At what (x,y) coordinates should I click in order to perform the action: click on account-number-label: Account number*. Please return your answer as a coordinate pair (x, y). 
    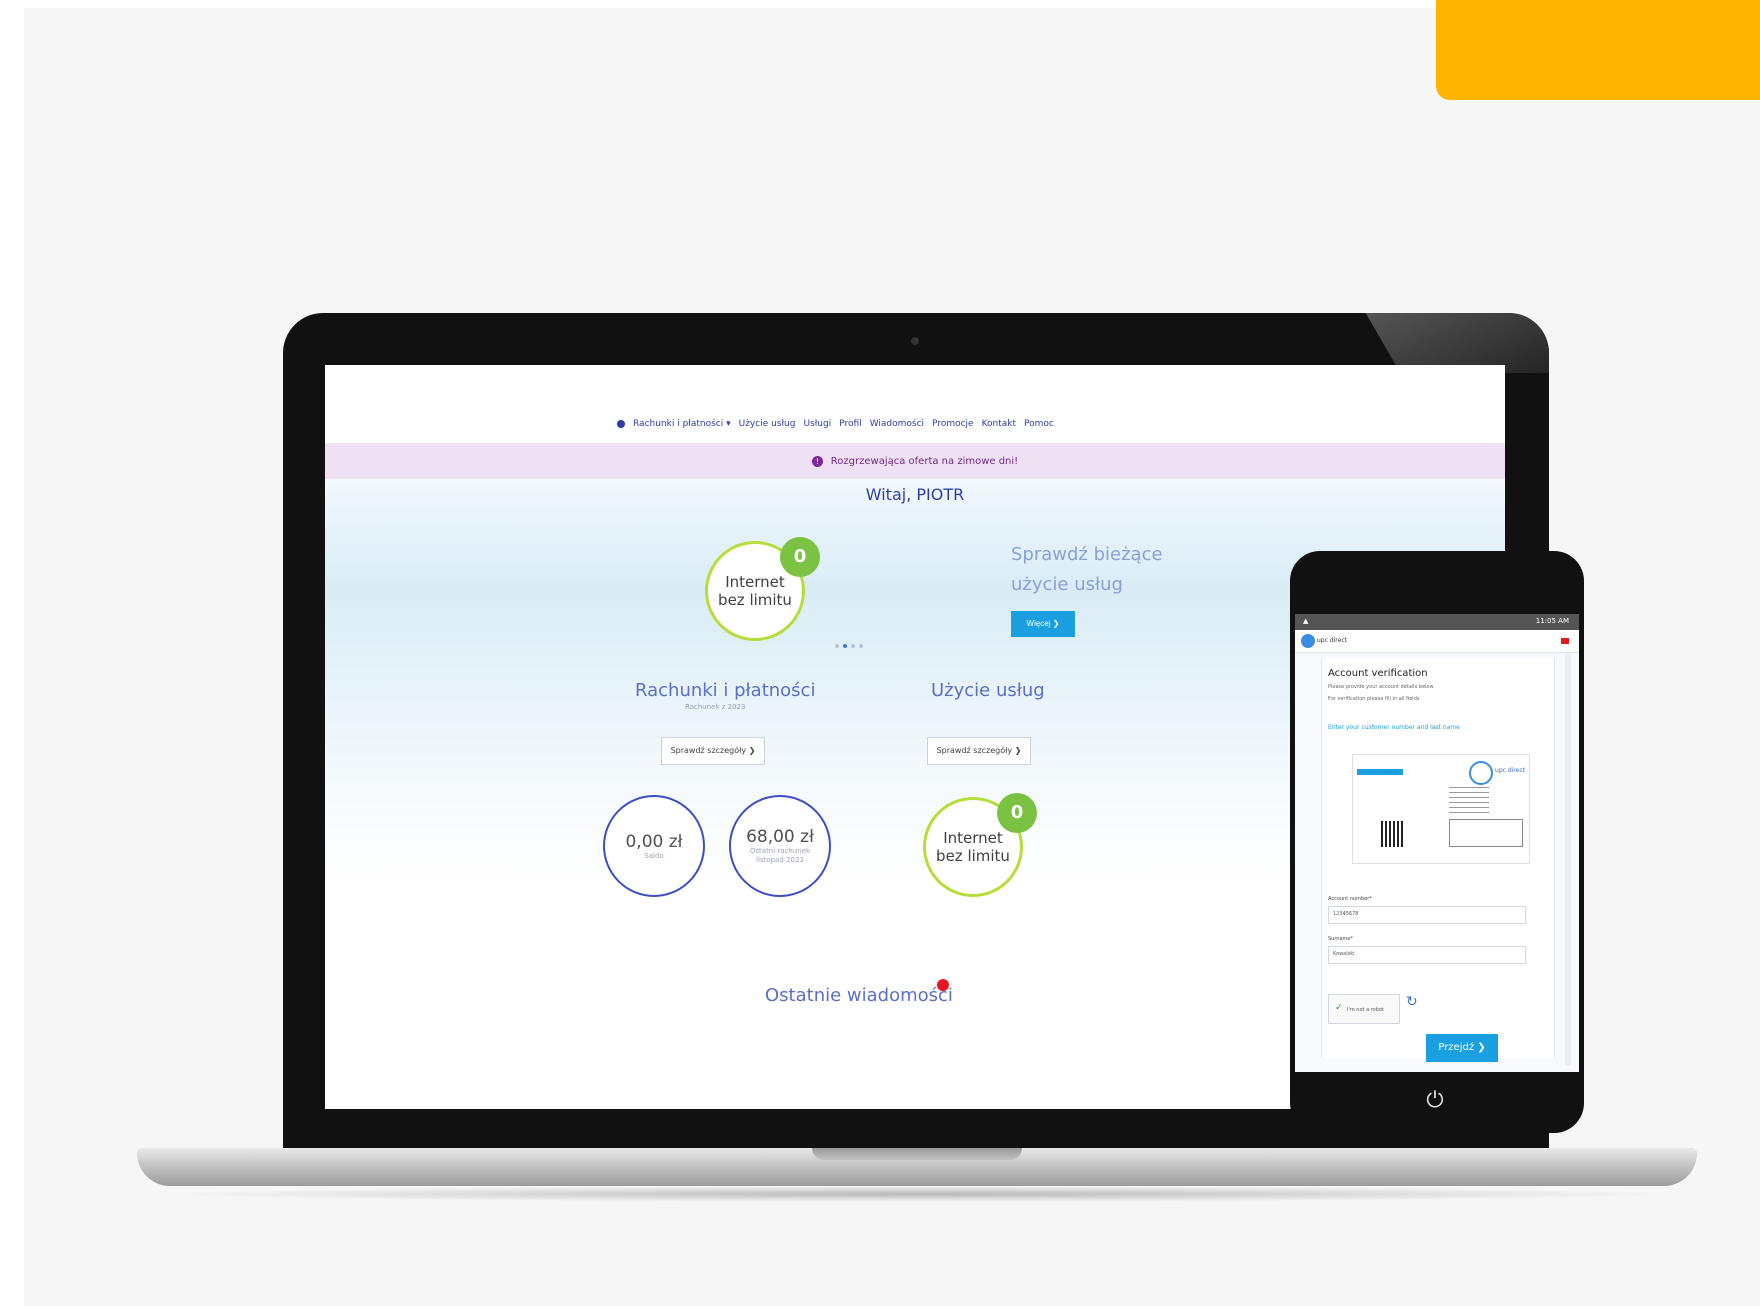
    Looking at the image, I should click on (1350, 899).